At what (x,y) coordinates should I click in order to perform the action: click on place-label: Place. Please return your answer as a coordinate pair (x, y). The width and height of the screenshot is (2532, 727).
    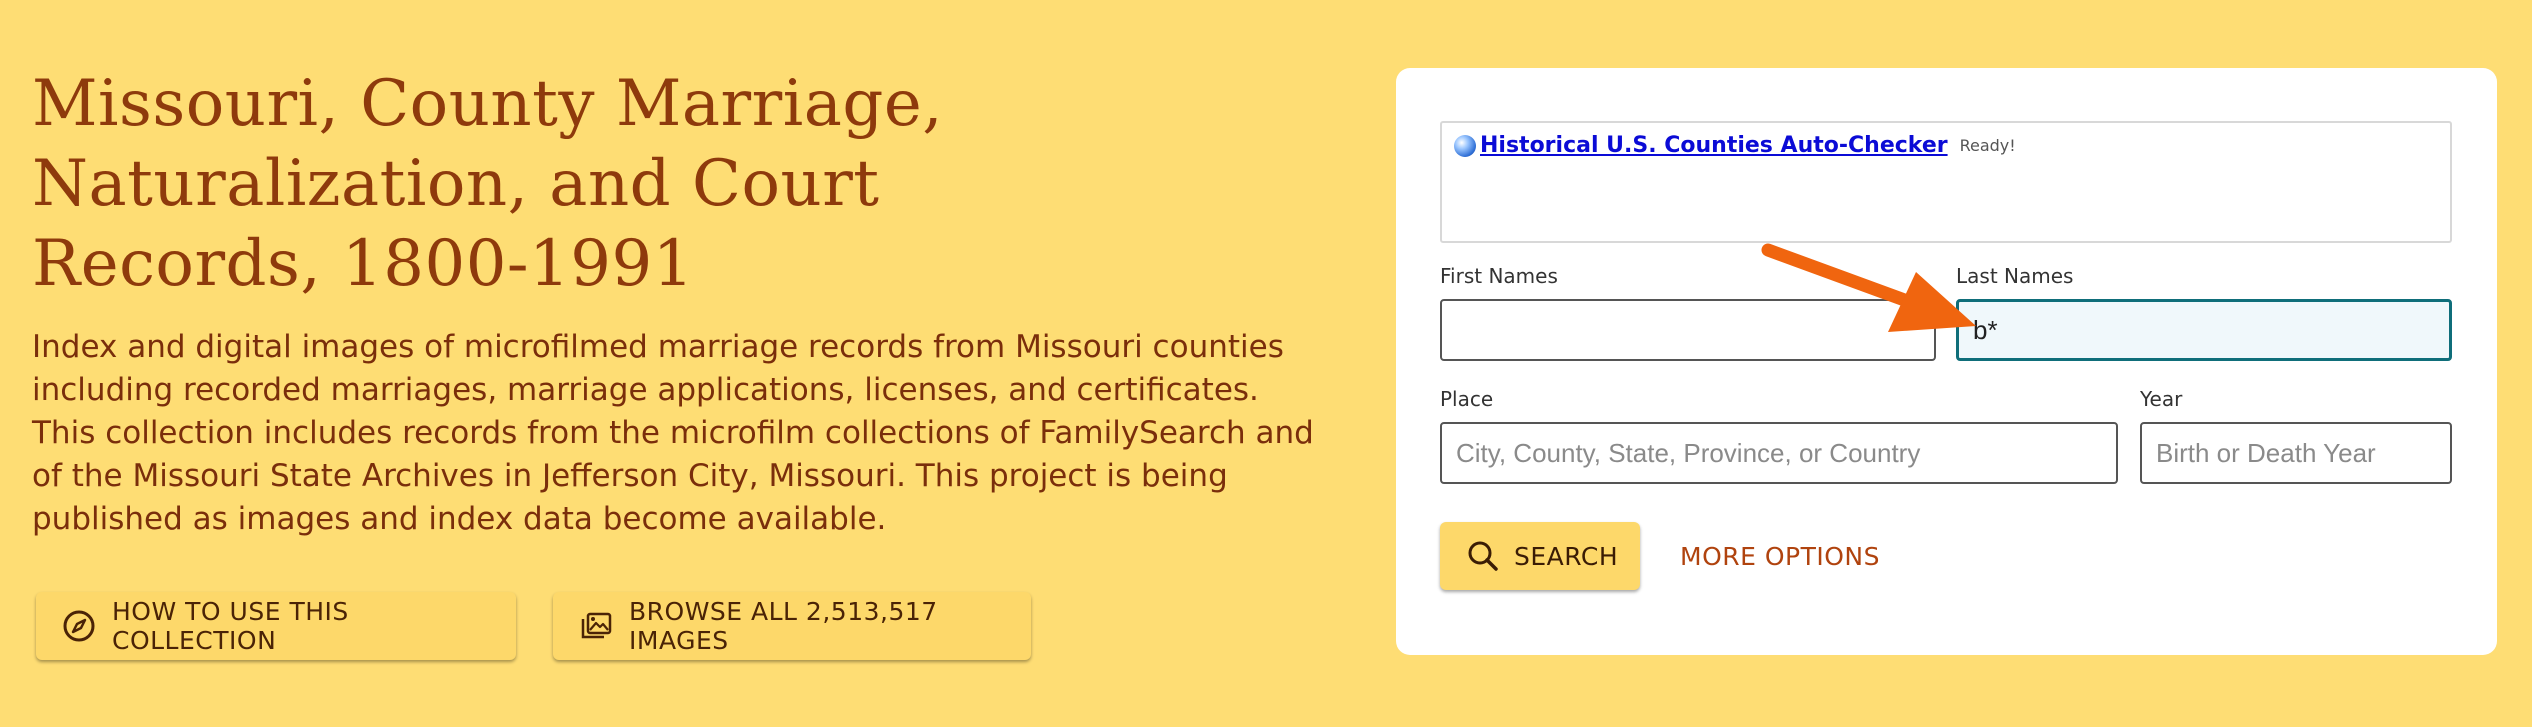
    Looking at the image, I should click on (1467, 399).